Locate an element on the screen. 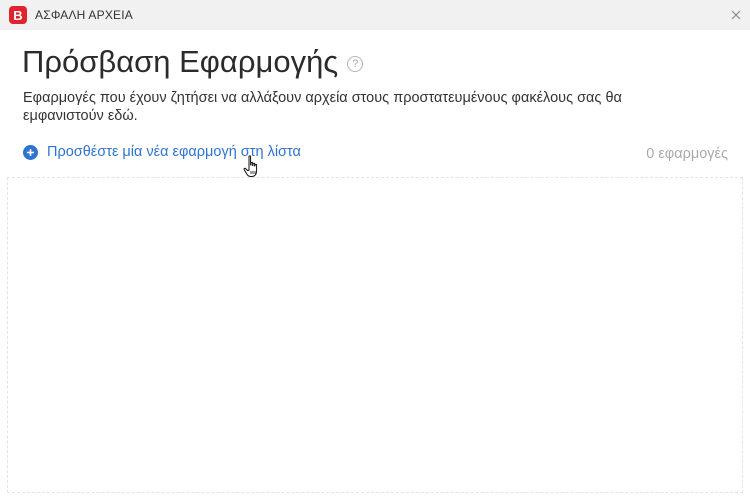  plus-circle-icon is located at coordinates (30, 152).